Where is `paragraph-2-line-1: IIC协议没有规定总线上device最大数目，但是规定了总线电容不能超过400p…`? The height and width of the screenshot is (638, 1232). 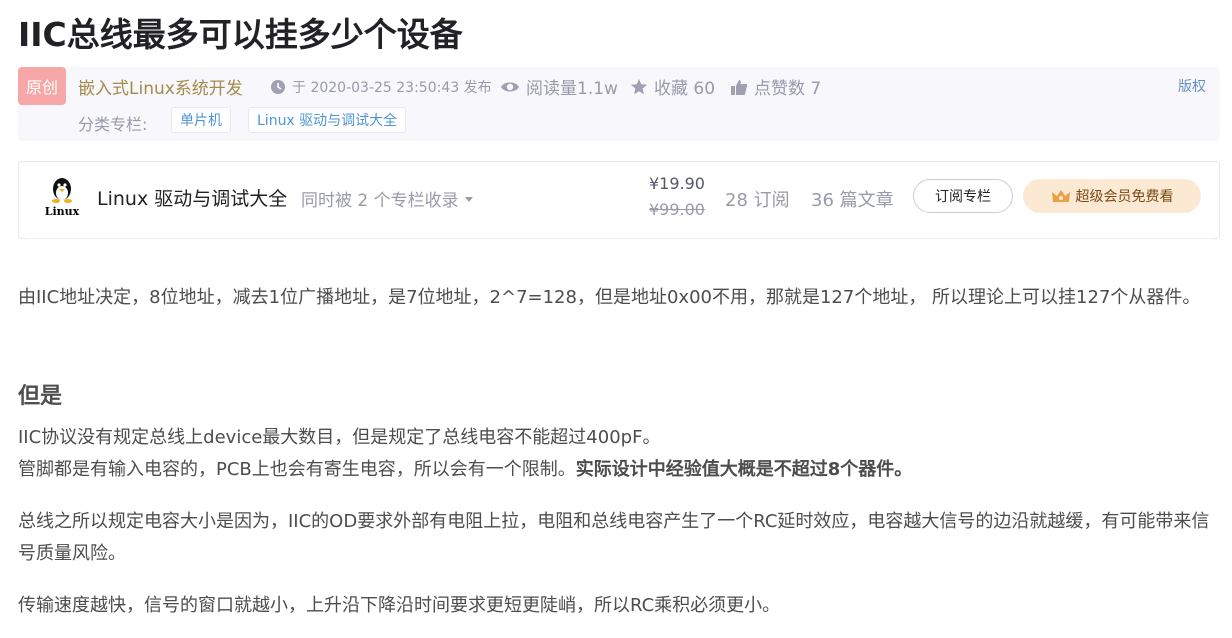 paragraph-2-line-1: IIC协议没有规定总线上device最大数目，但是规定了总线电容不能超过400p… is located at coordinates (339, 437).